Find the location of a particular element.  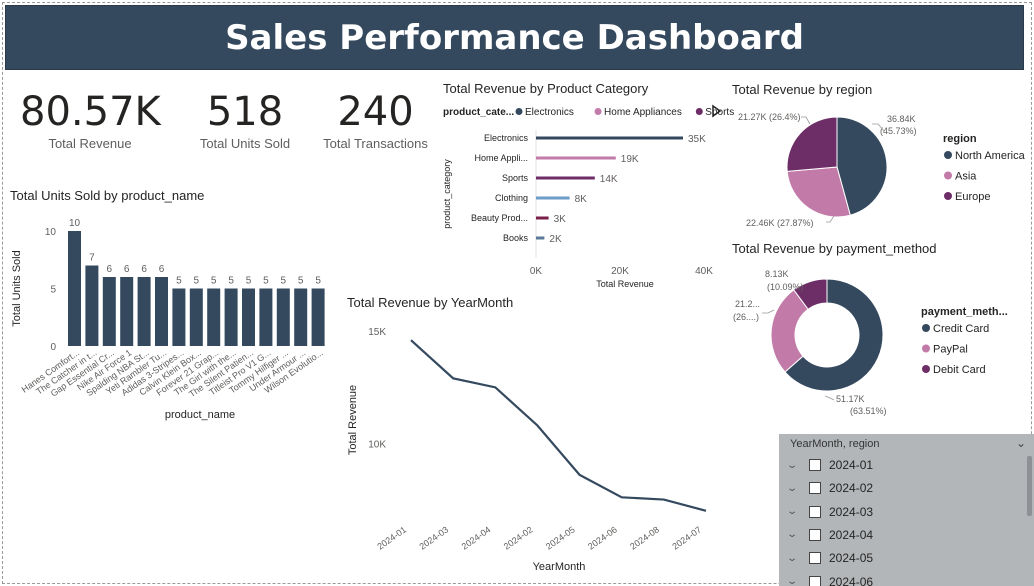

legend-item: Debit Card is located at coordinates (959, 370).